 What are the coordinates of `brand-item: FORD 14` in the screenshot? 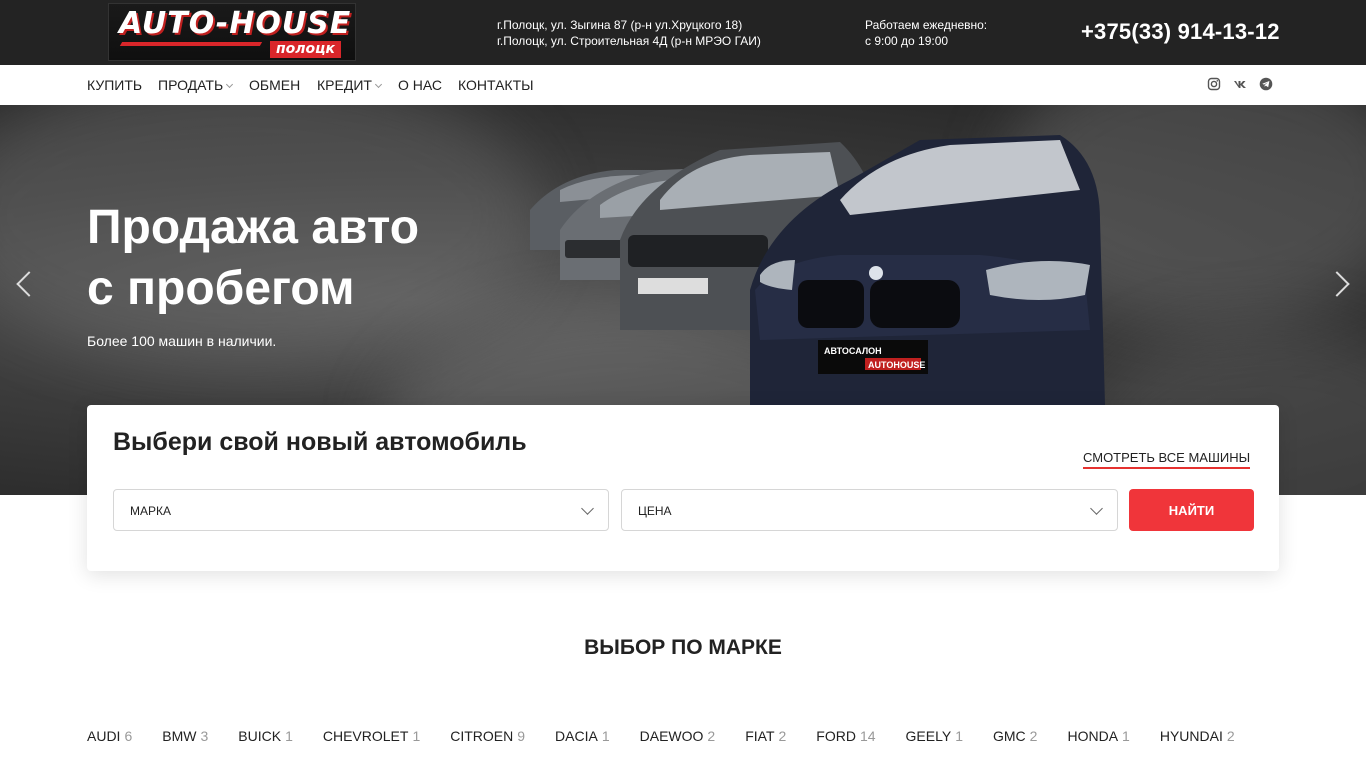 It's located at (845, 736).